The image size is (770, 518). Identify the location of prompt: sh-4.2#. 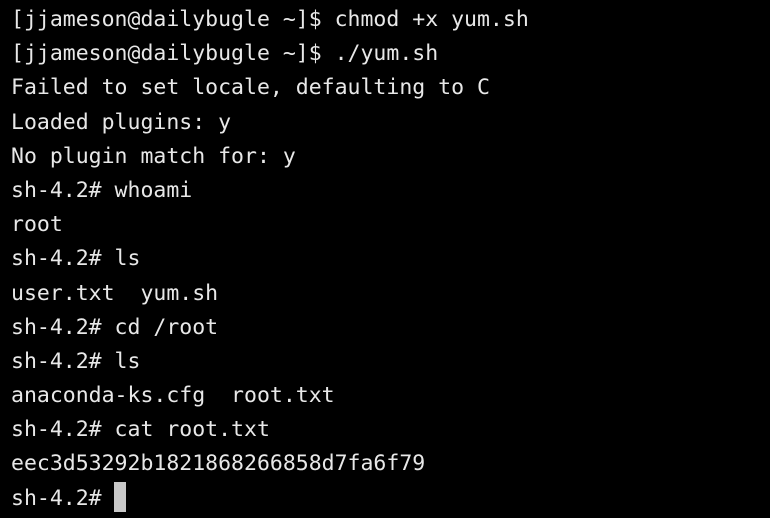
(56, 498).